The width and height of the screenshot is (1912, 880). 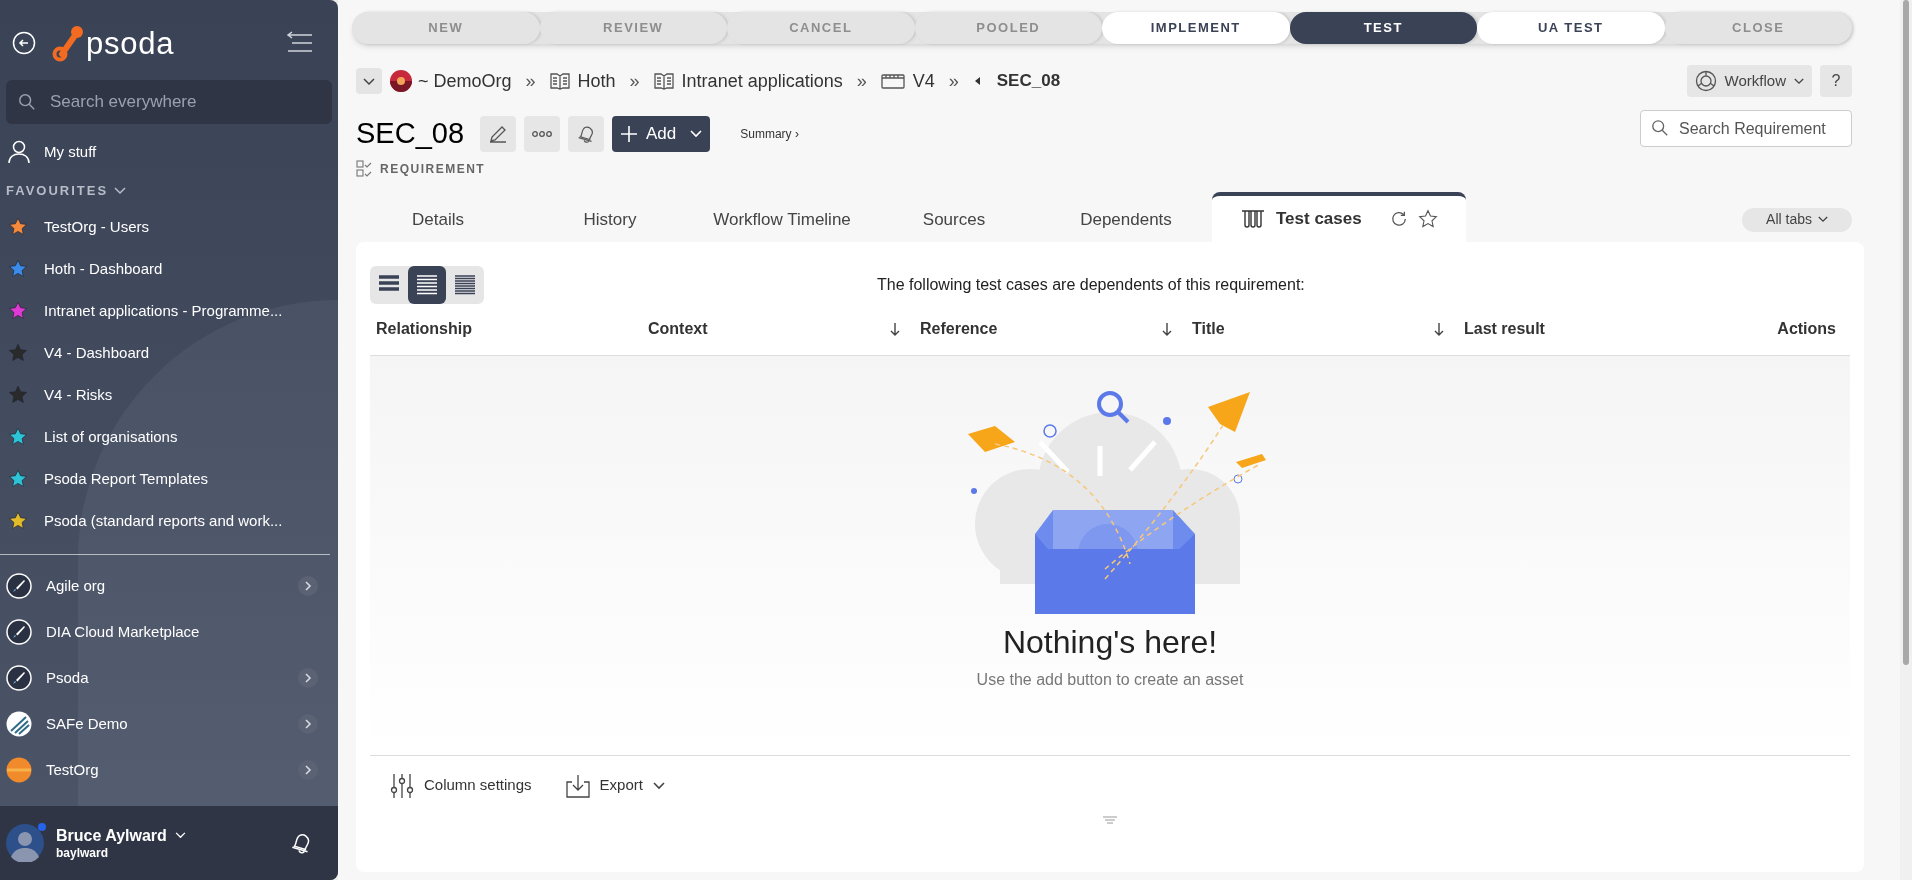 What do you see at coordinates (68, 43) in the screenshot?
I see `logo-icon` at bounding box center [68, 43].